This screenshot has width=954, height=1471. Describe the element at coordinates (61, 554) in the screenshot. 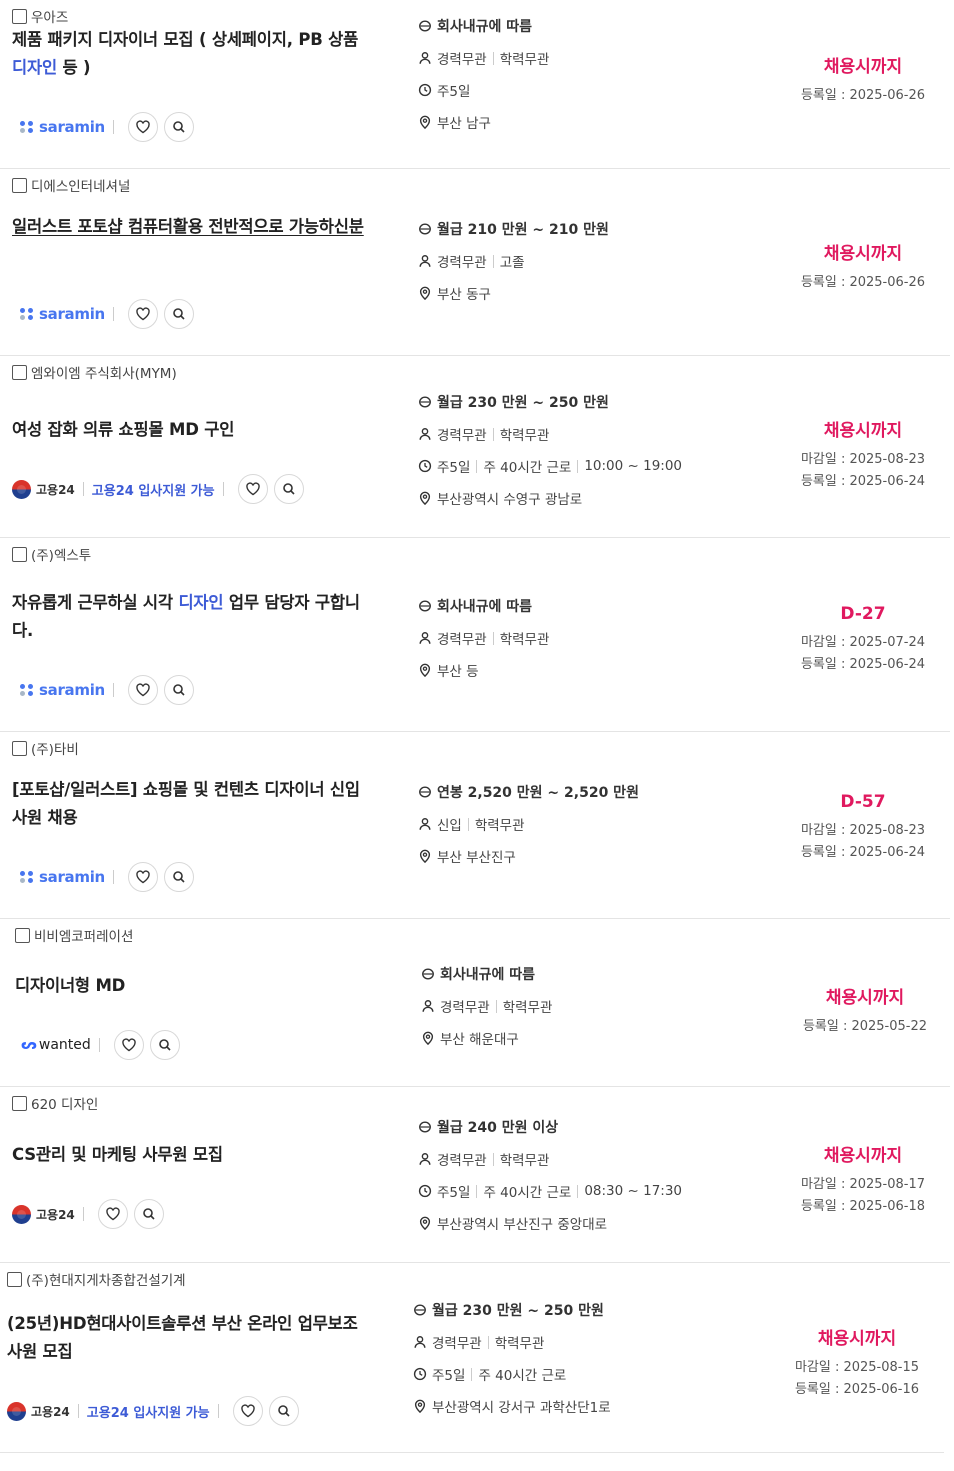

I see `company-name: (주)엑스투` at that location.